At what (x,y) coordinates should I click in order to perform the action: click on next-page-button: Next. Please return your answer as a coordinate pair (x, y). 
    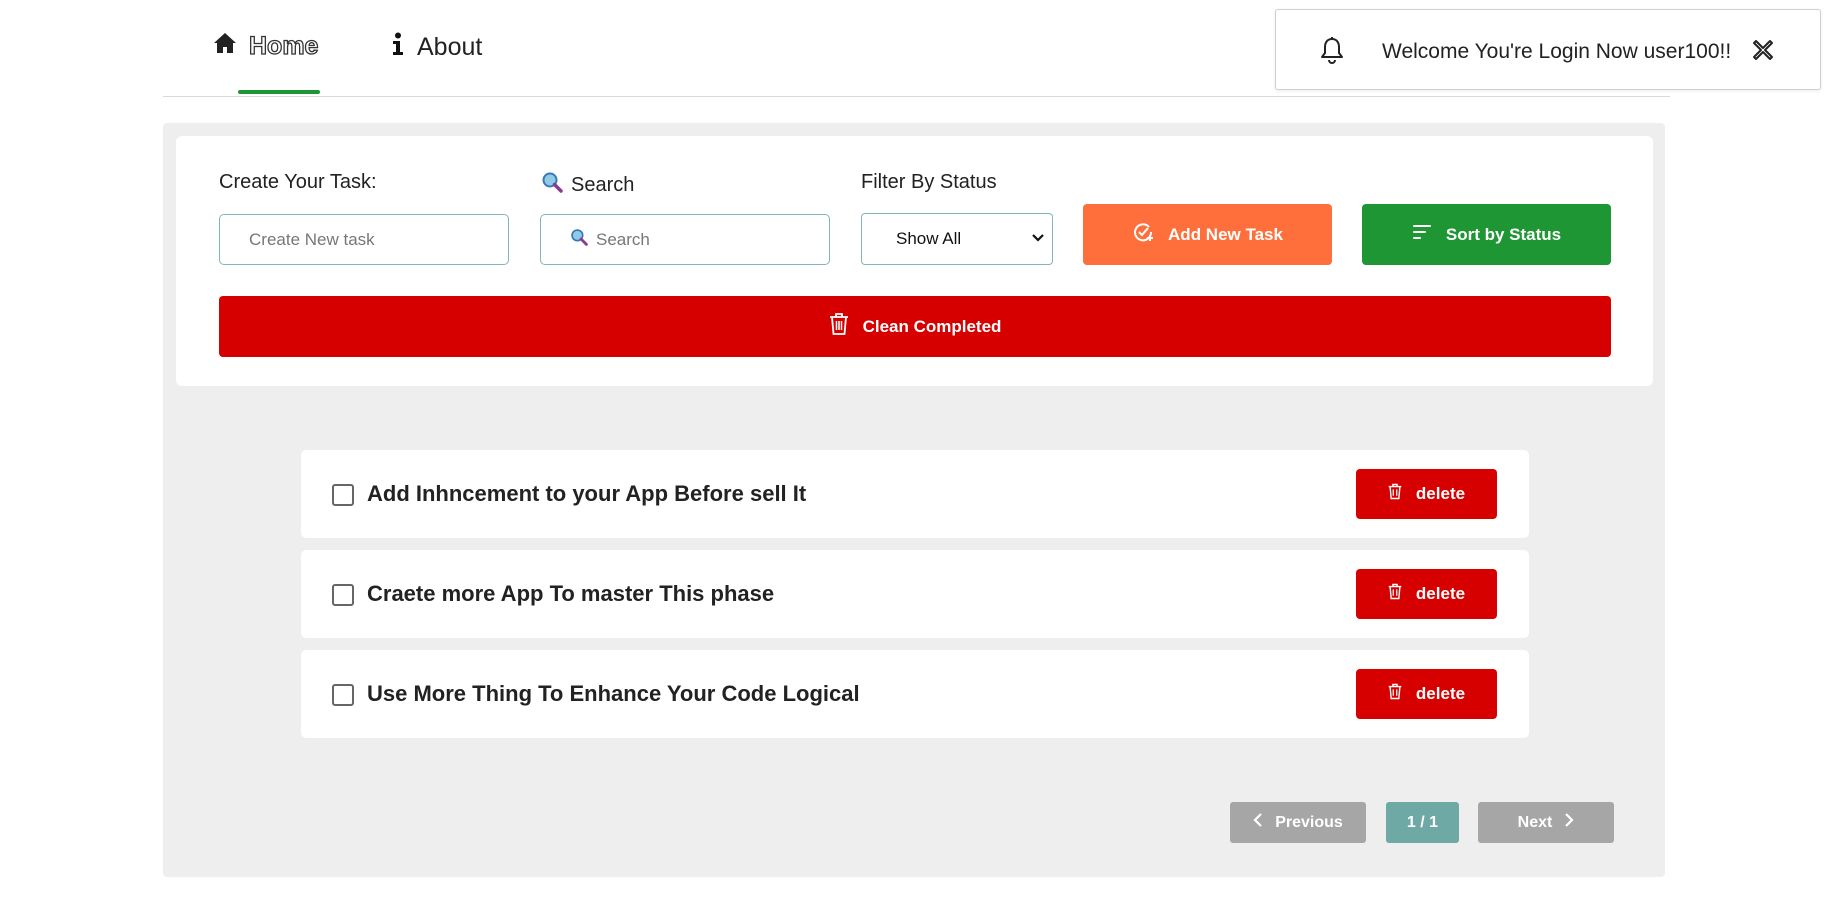
    Looking at the image, I should click on (1546, 822).